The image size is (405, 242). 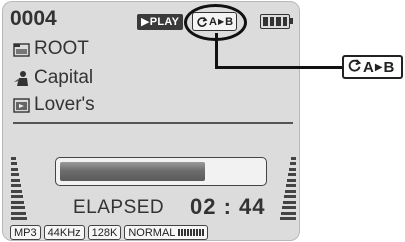 I want to click on eq-meter-right, so click(x=288, y=185).